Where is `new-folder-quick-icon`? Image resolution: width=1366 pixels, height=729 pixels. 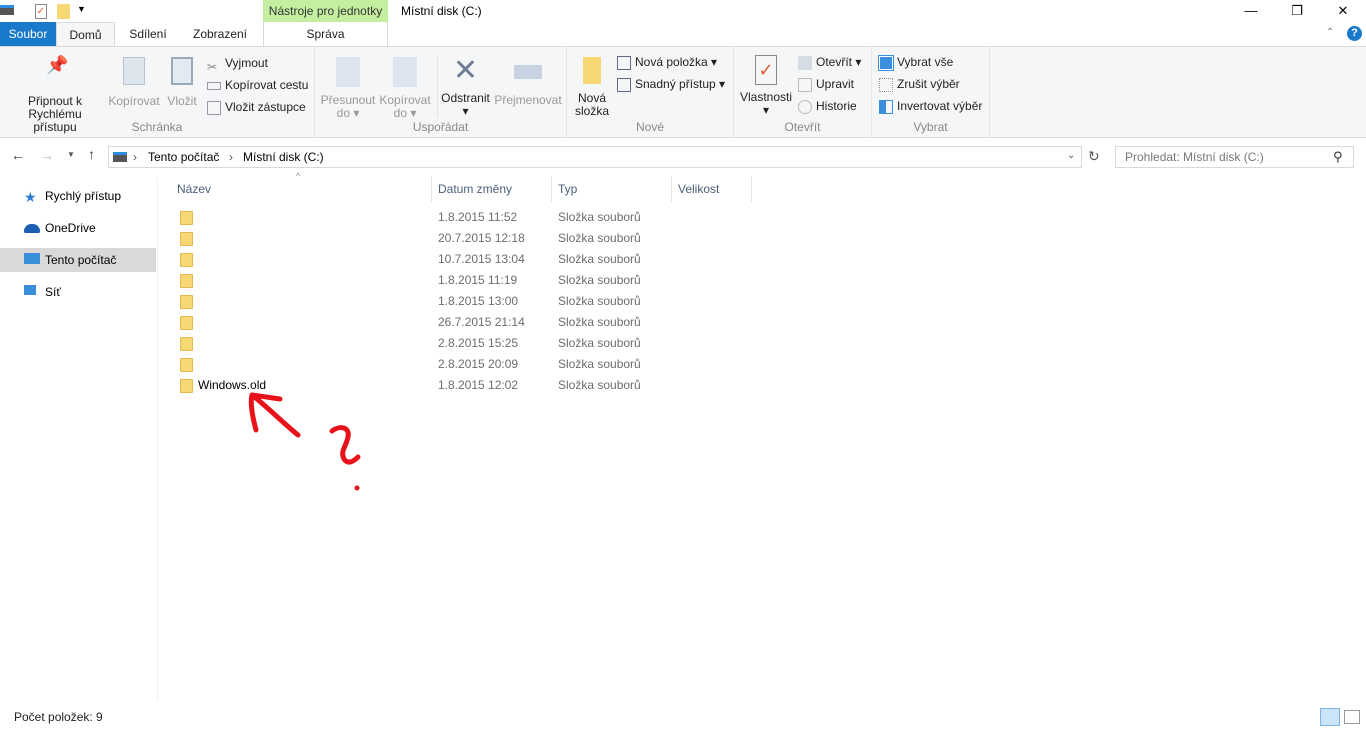 new-folder-quick-icon is located at coordinates (63, 11).